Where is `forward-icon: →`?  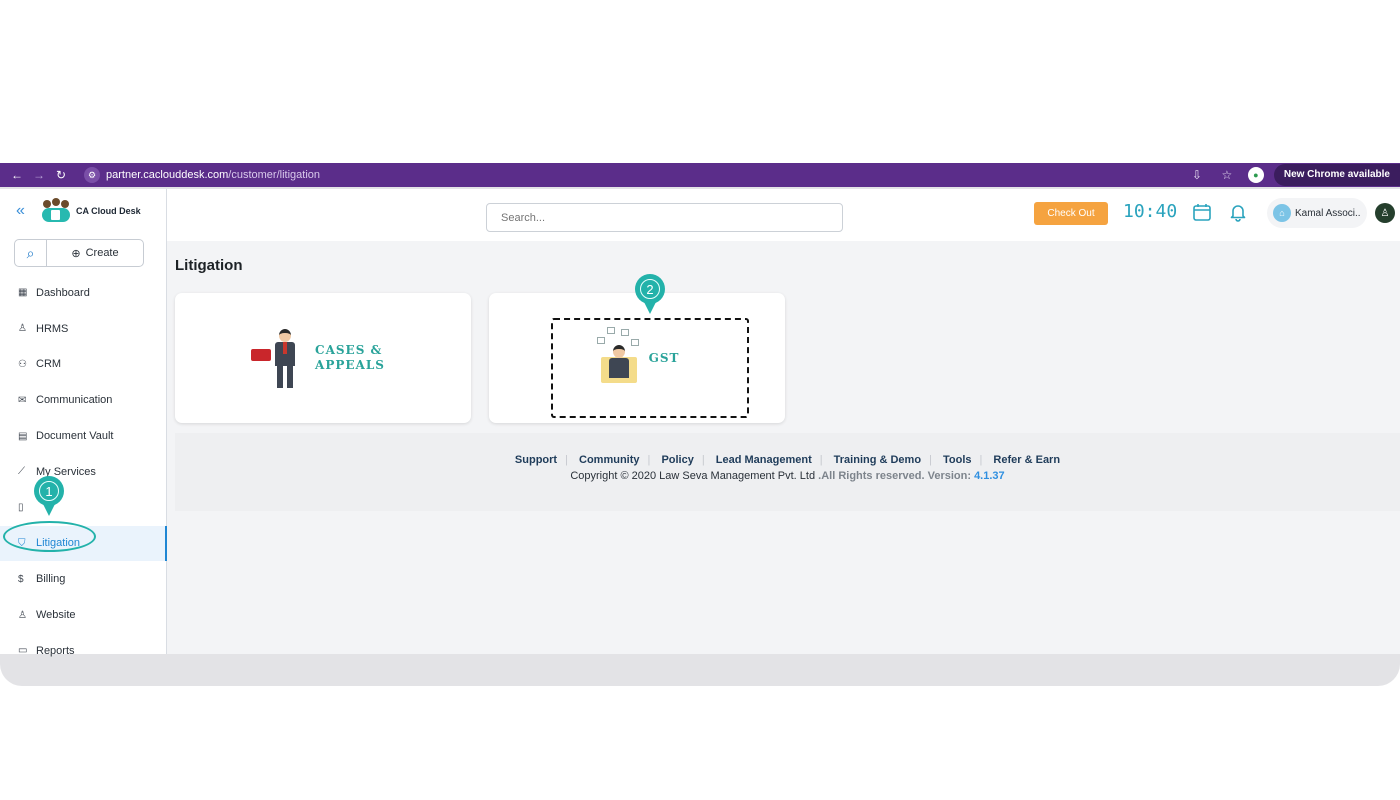
forward-icon: → is located at coordinates (39, 175).